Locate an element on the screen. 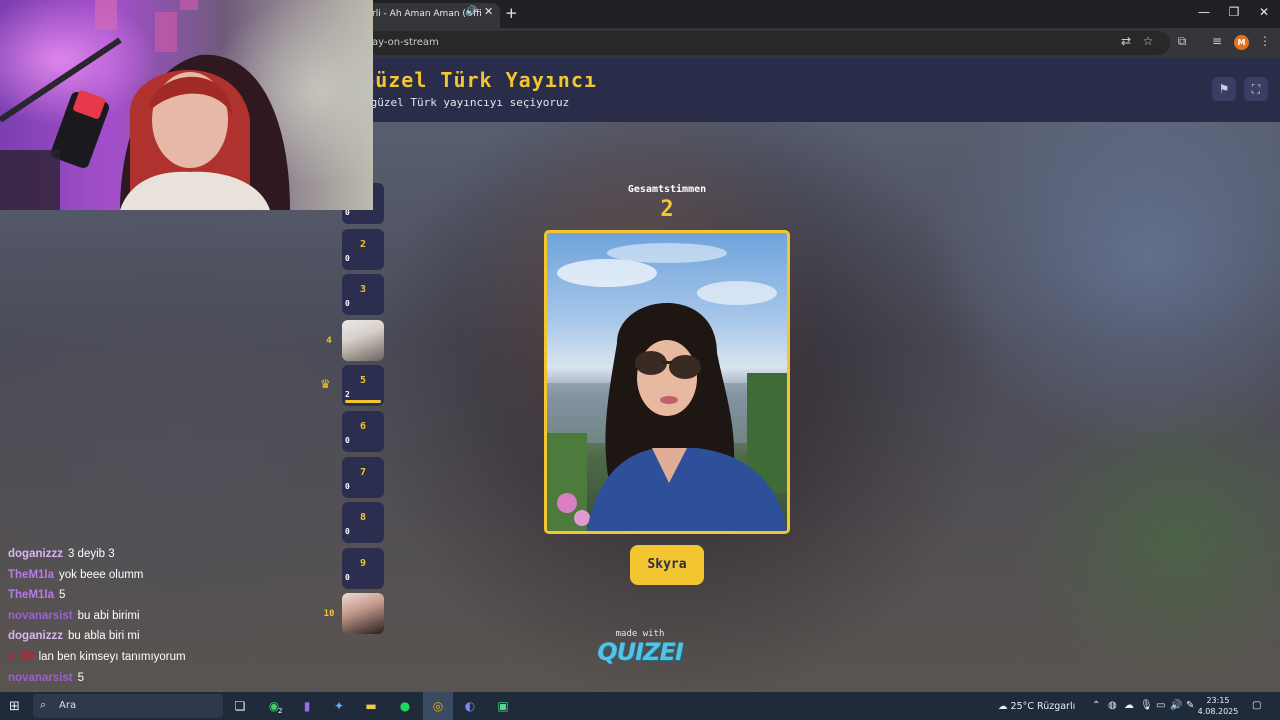  speaker-icon: 🔊 is located at coordinates (471, 11).